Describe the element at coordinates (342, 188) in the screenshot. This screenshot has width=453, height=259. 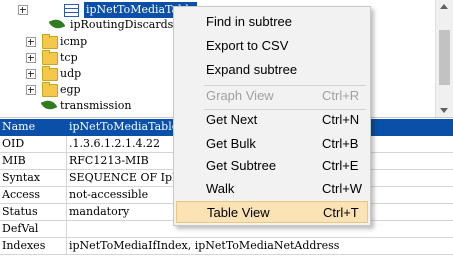
I see `menu-item-shortcut: Ctrl+W` at that location.